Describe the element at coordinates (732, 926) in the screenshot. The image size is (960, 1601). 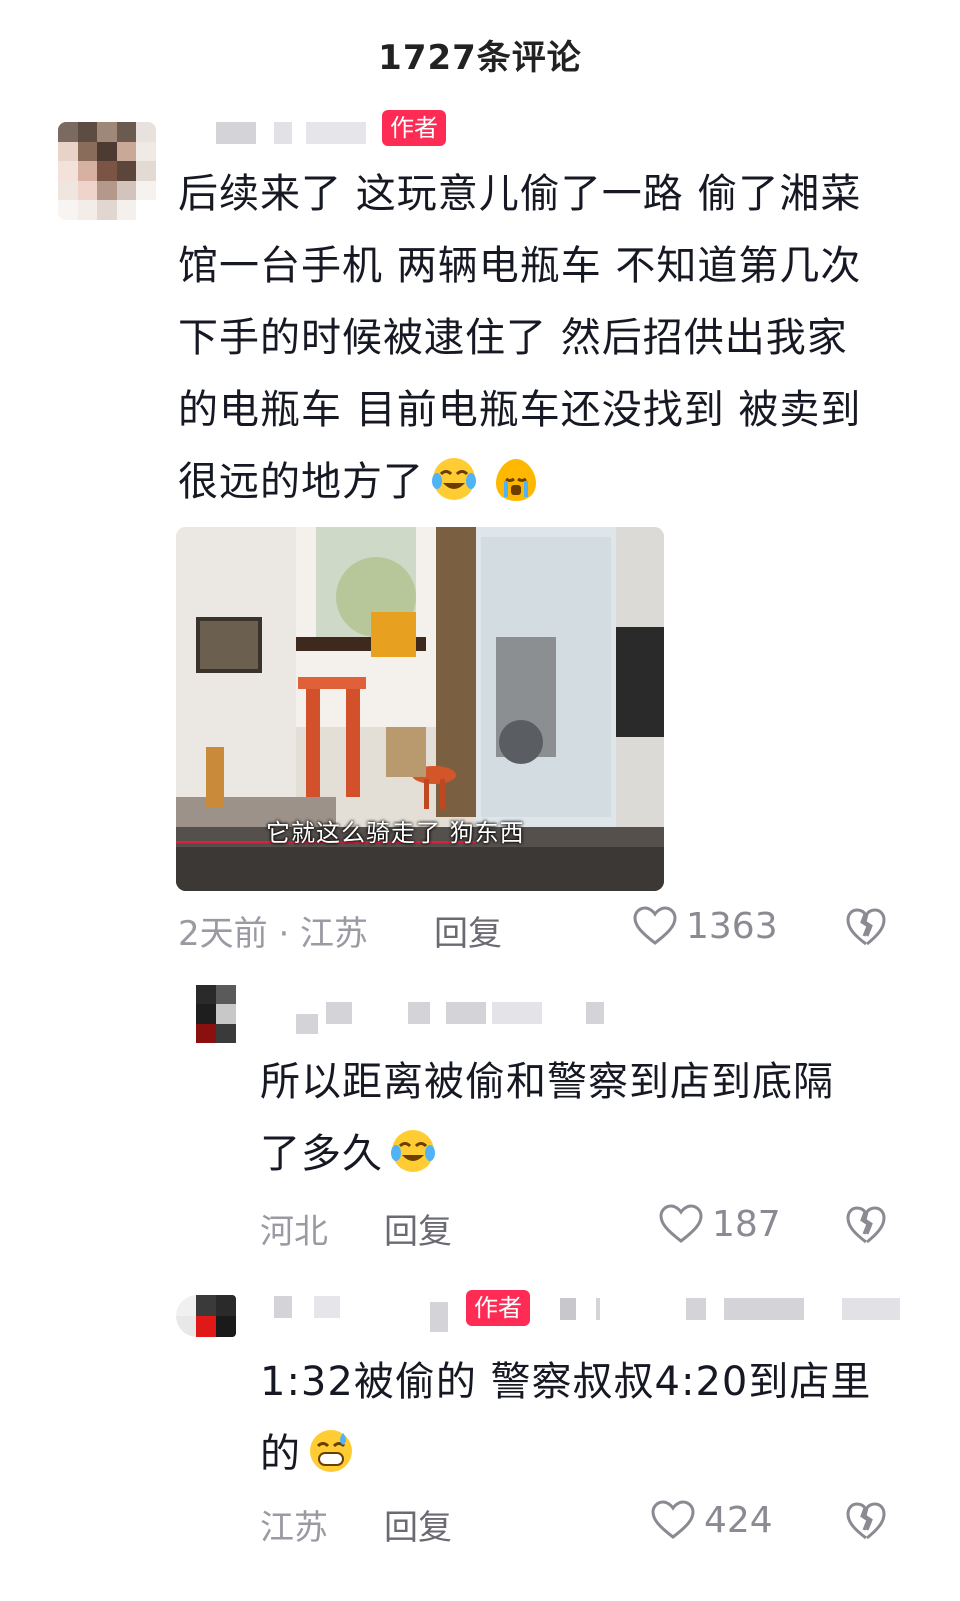
I see `like-count: 1363` at that location.